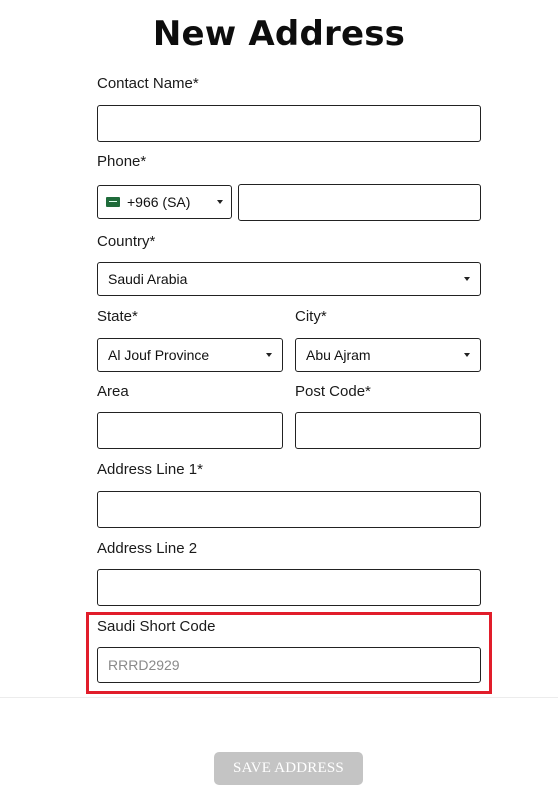  I want to click on short-code-field, so click(289, 665).